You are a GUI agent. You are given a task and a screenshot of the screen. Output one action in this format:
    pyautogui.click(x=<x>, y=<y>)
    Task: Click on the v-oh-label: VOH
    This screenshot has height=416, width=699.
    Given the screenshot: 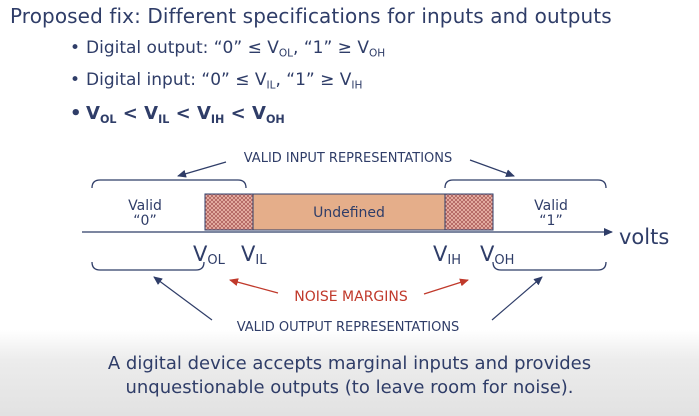 What is the action you would take?
    pyautogui.click(x=497, y=255)
    